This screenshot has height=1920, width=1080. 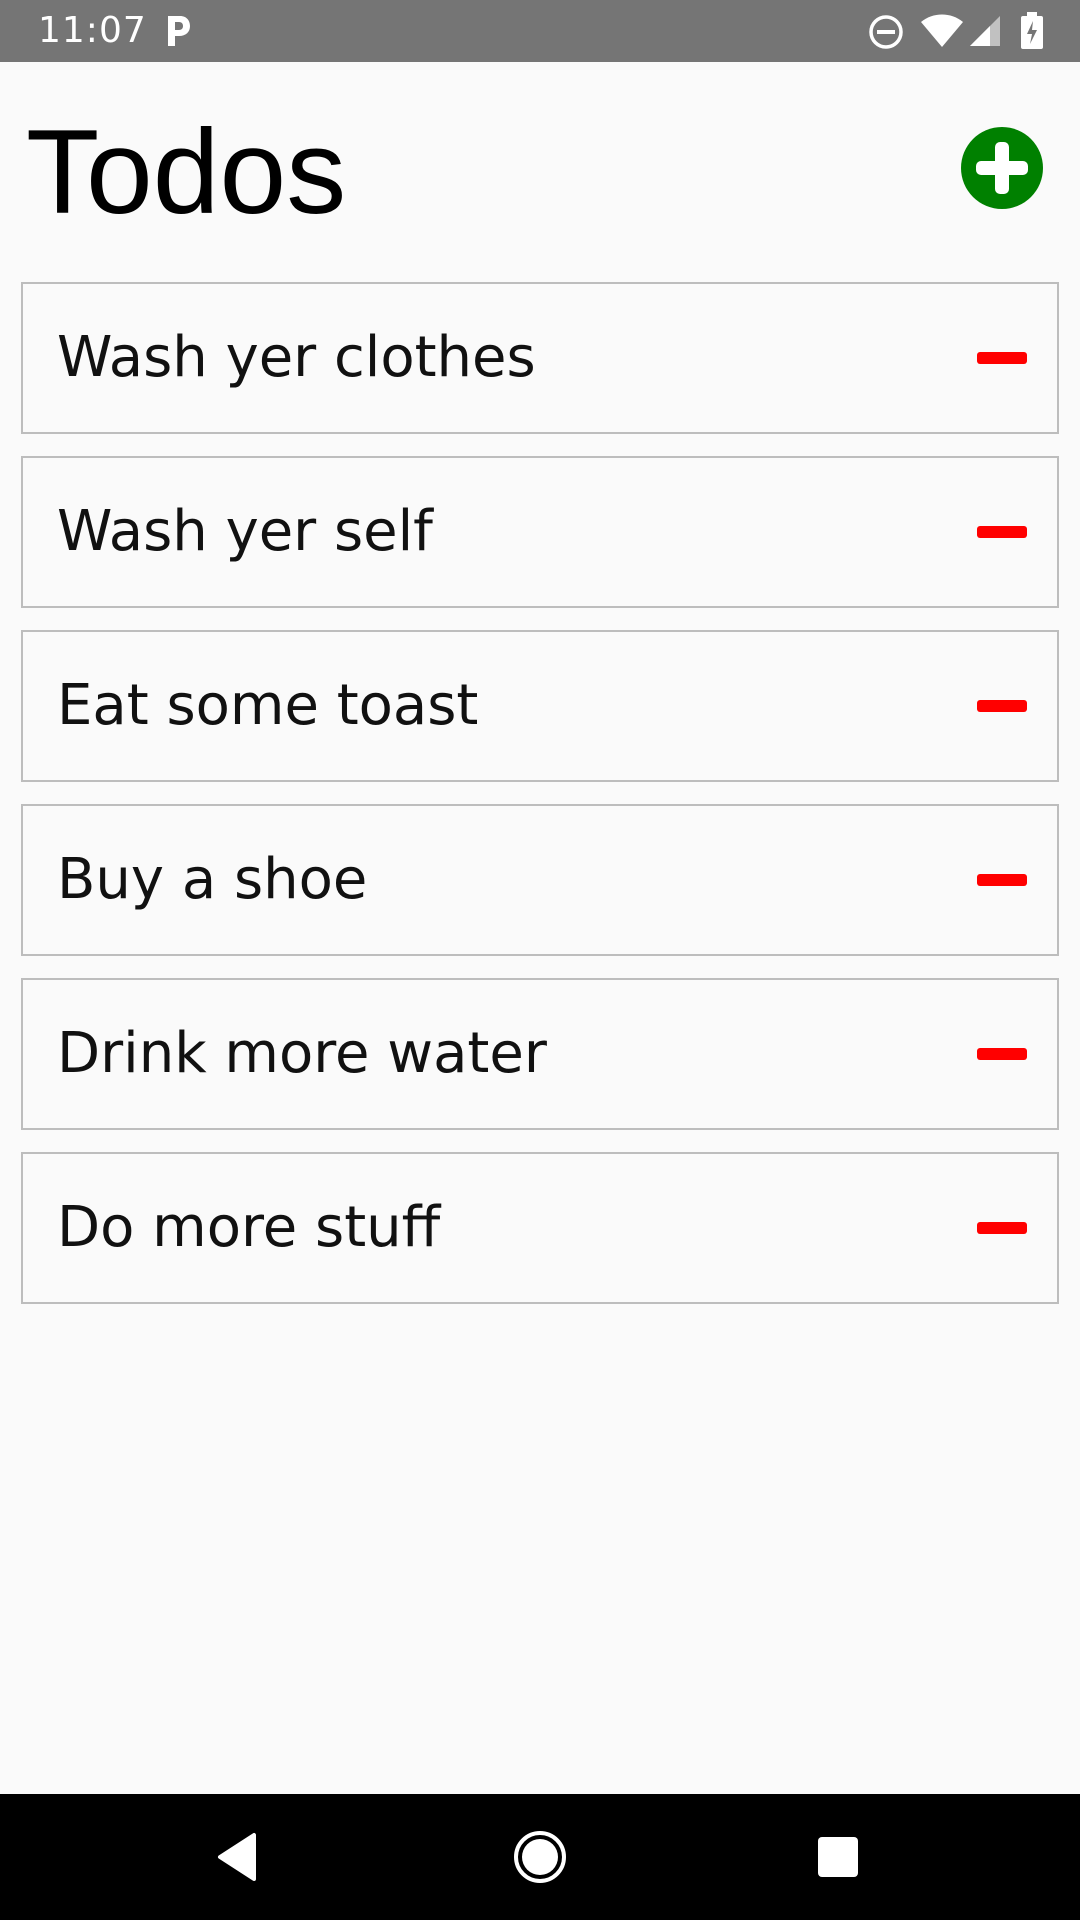 I want to click on home-icon, so click(x=540, y=1857).